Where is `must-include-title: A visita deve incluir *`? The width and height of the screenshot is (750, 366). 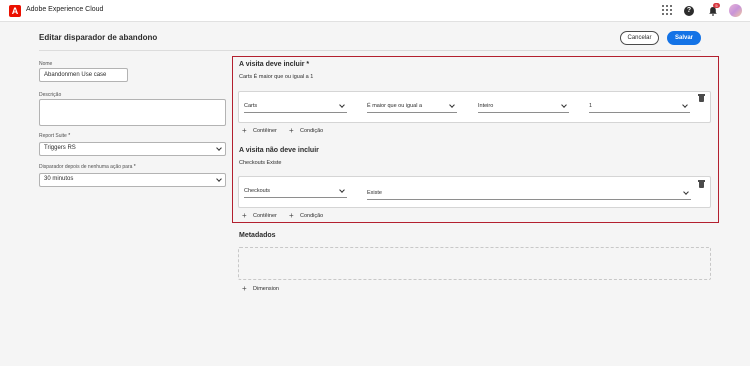 must-include-title: A visita deve incluir * is located at coordinates (274, 64).